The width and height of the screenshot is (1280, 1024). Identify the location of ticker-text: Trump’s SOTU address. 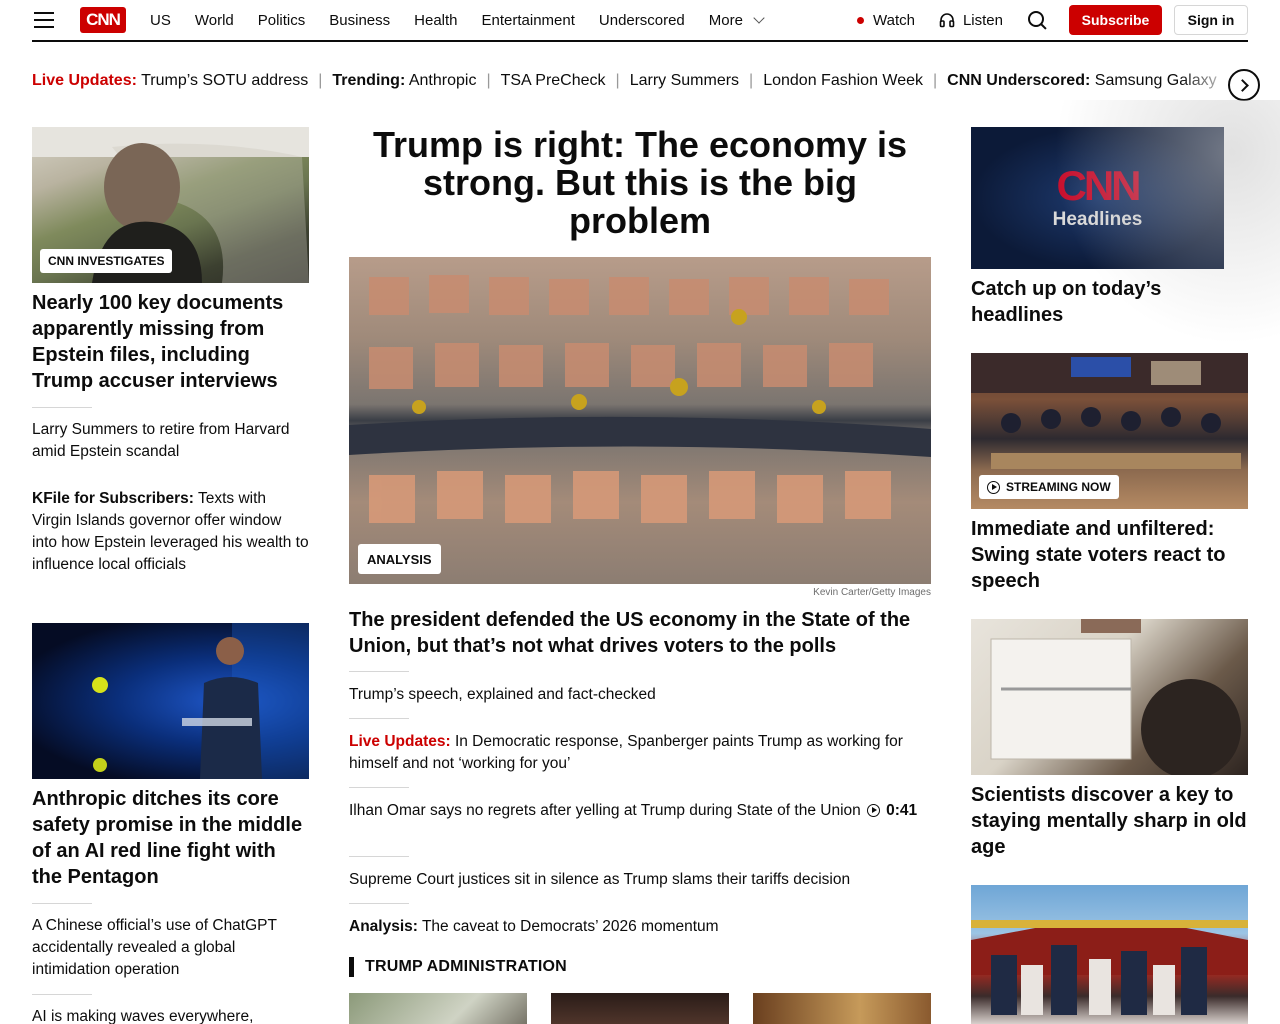
(225, 80).